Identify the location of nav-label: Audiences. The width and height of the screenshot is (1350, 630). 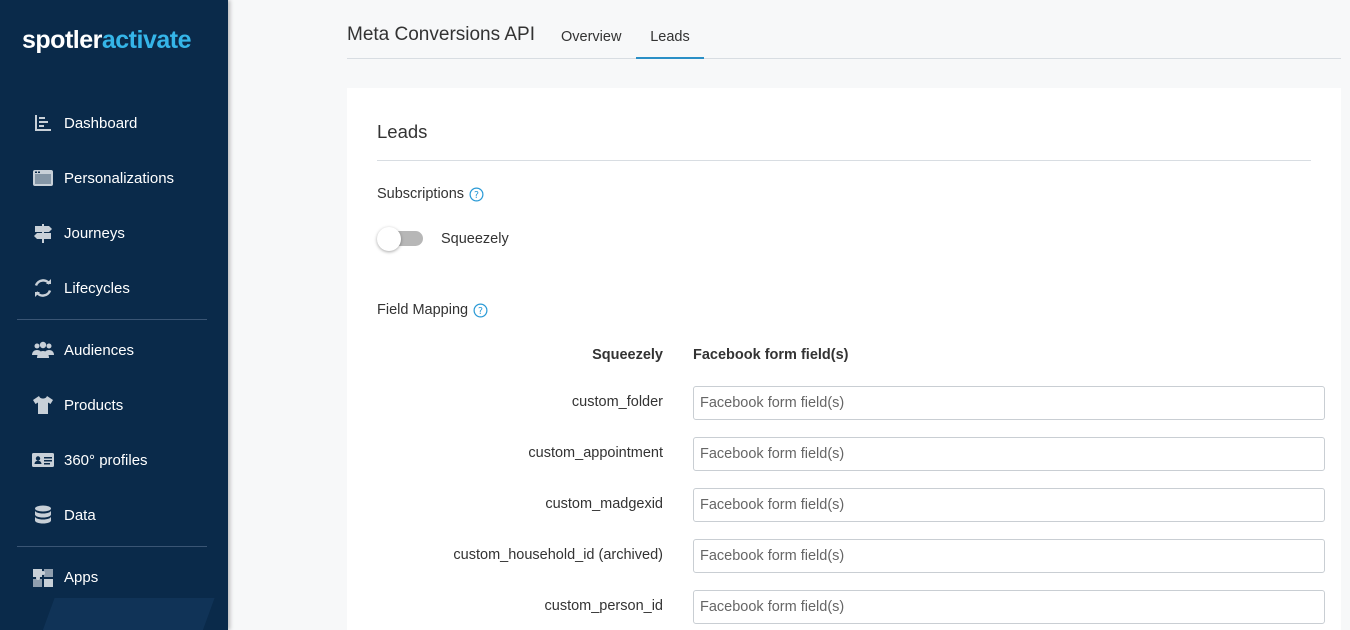
(99, 350).